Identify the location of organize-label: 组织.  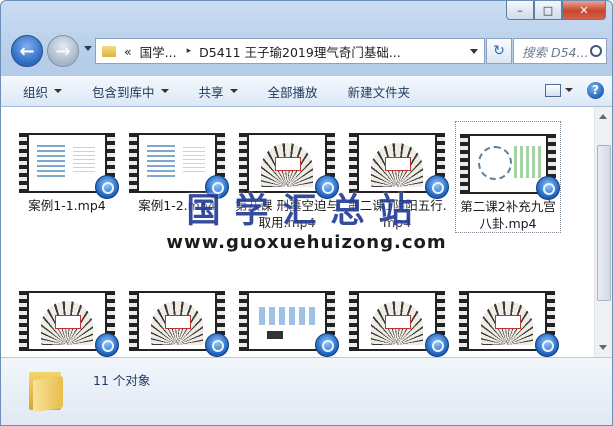
(36, 92).